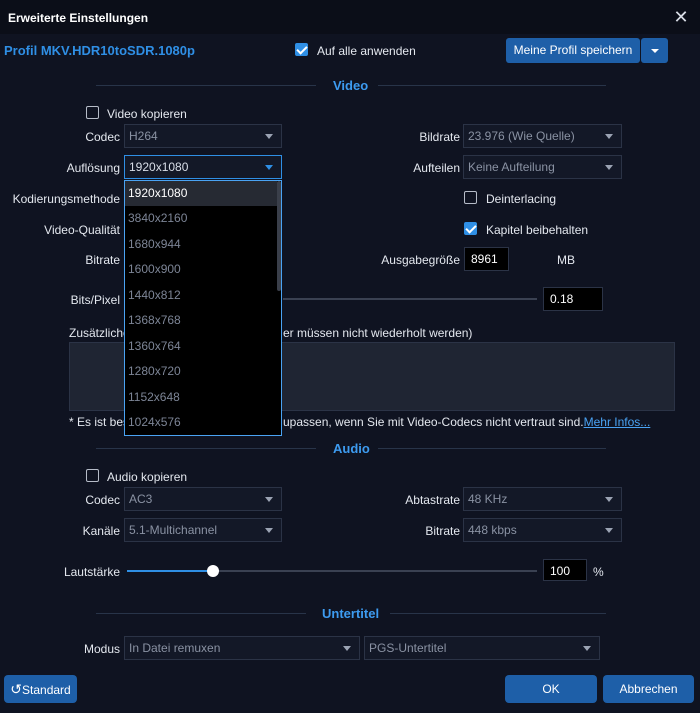 This screenshot has width=700, height=713. I want to click on subtitle-mode-select: In Datei remuxen, so click(242, 648).